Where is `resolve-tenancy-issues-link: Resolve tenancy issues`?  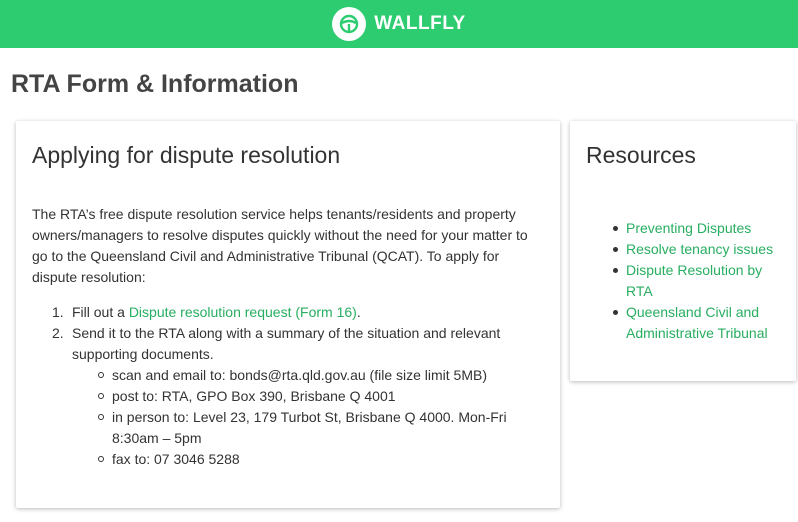
resolve-tenancy-issues-link: Resolve tenancy issues is located at coordinates (699, 249).